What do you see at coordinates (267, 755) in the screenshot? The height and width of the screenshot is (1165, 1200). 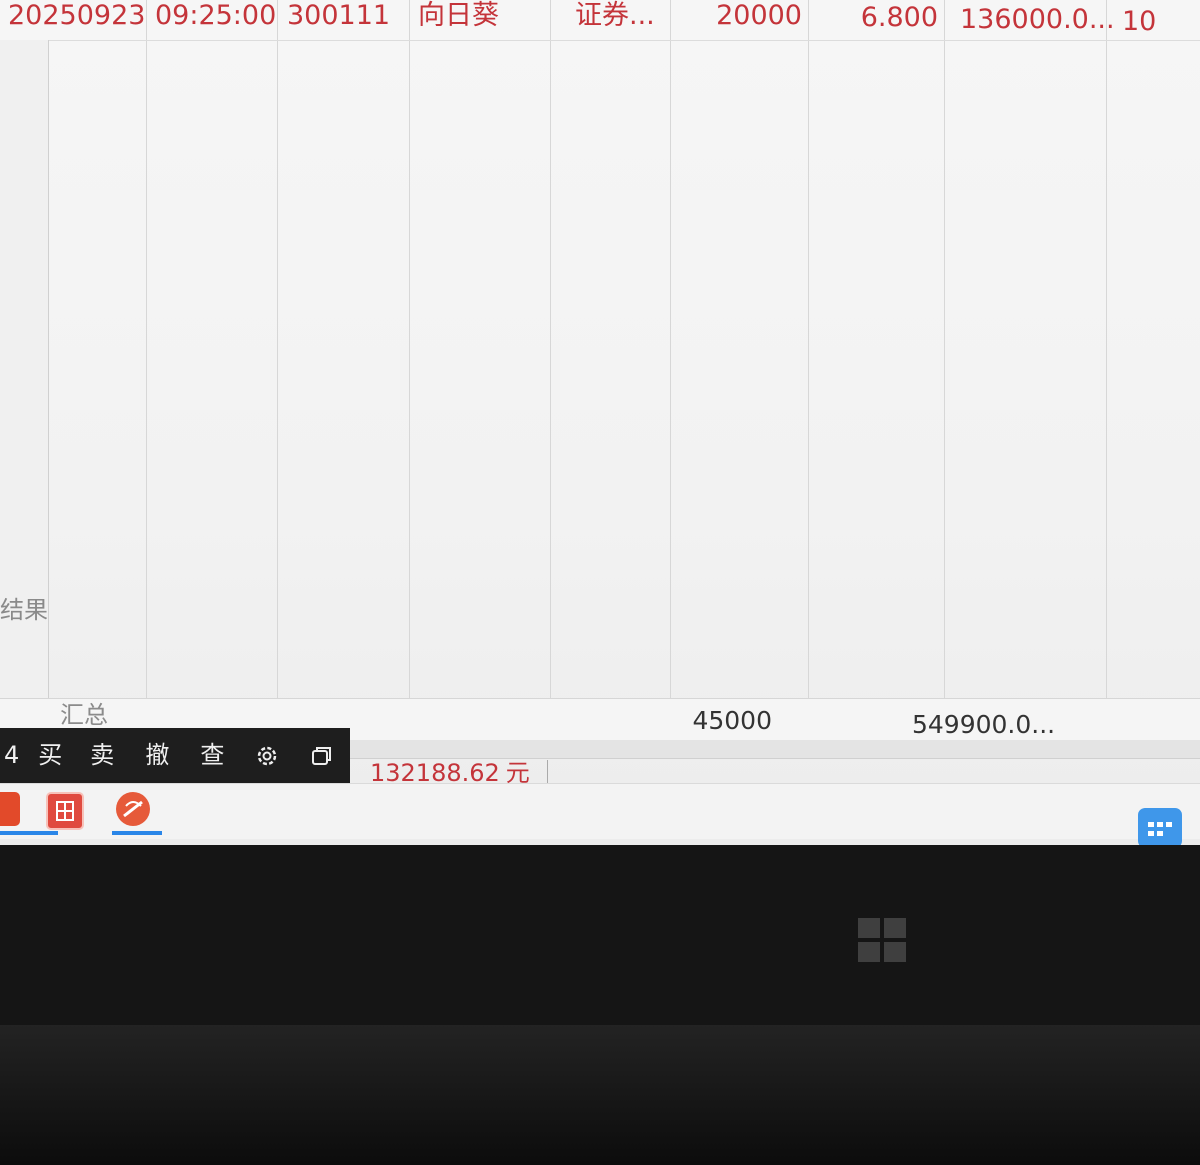 I see `gear-icon` at bounding box center [267, 755].